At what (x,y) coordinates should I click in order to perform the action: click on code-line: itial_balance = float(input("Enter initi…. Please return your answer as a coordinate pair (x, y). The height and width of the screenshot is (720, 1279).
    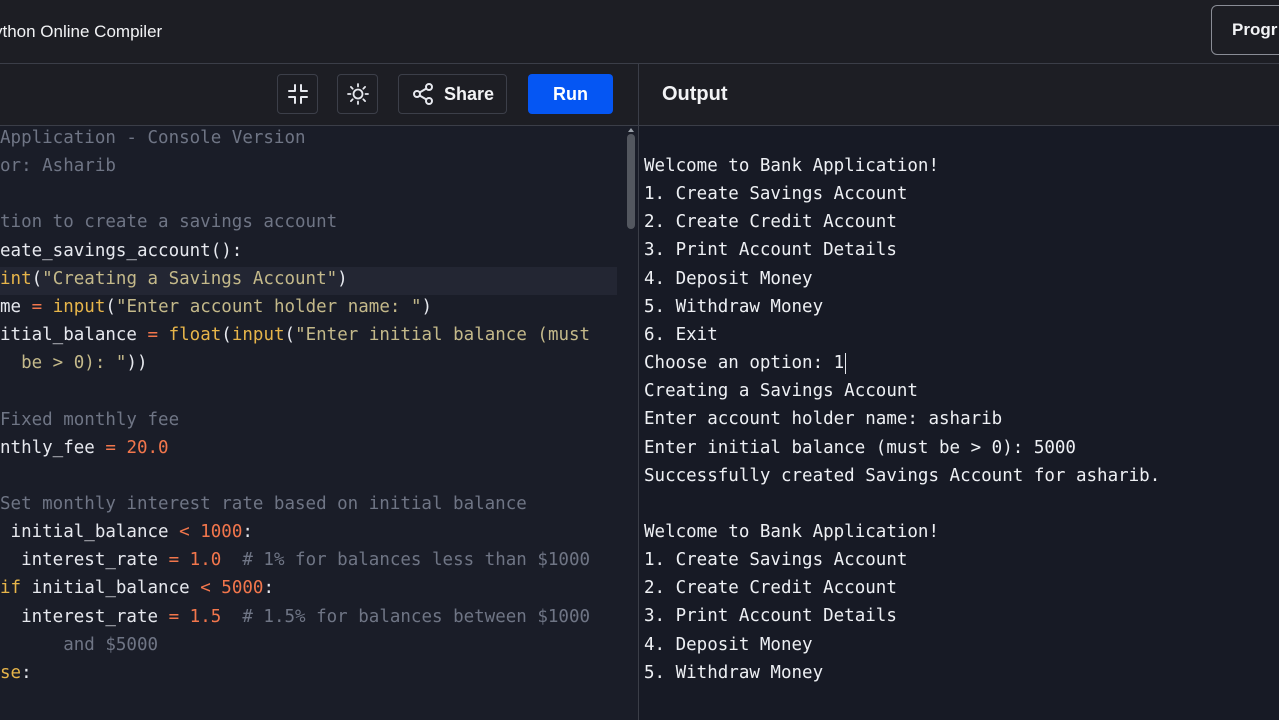
    Looking at the image, I should click on (295, 335).